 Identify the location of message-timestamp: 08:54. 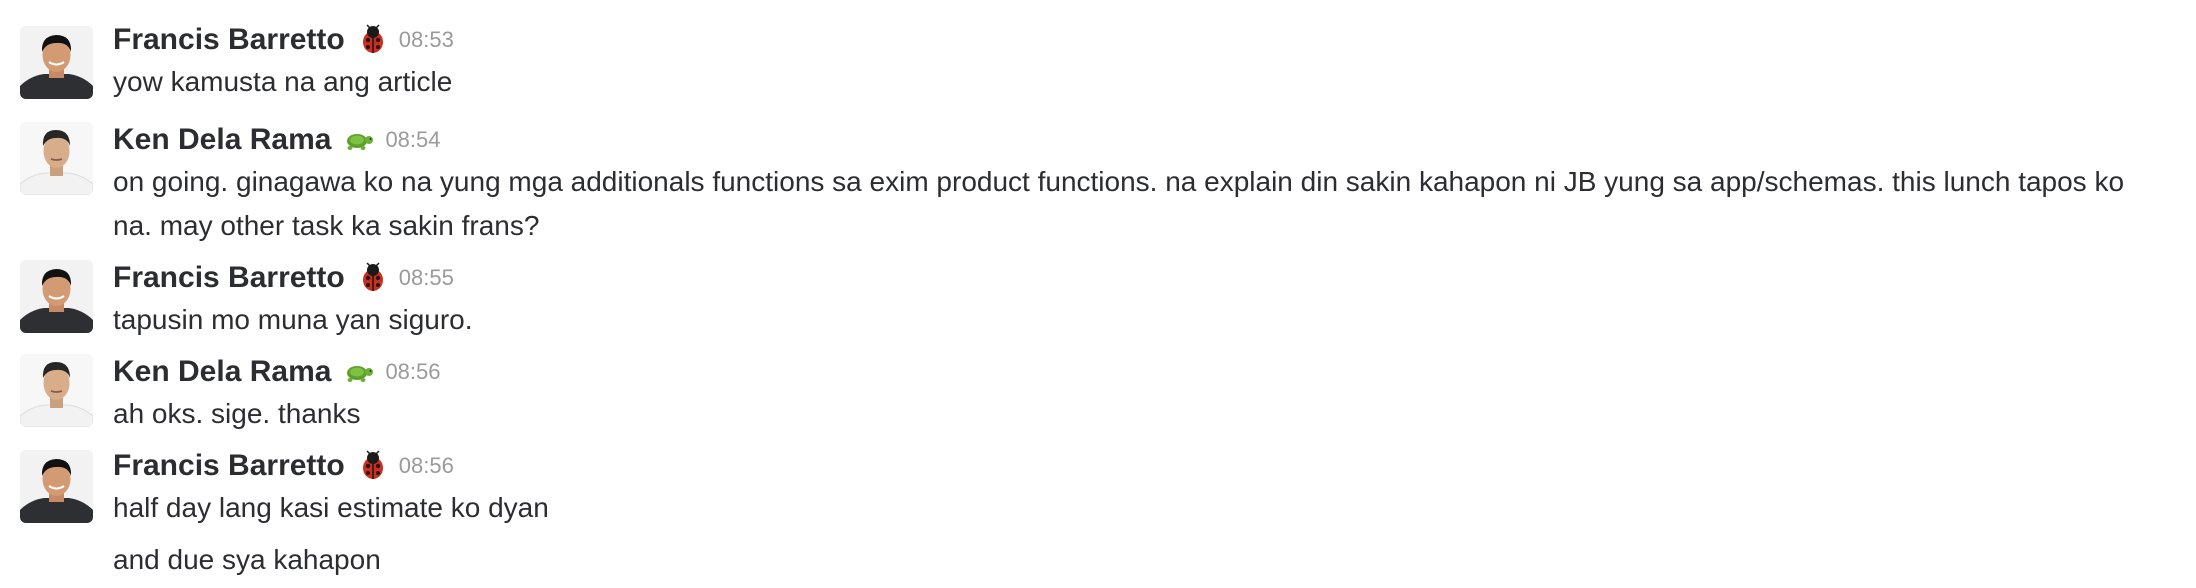
(412, 140).